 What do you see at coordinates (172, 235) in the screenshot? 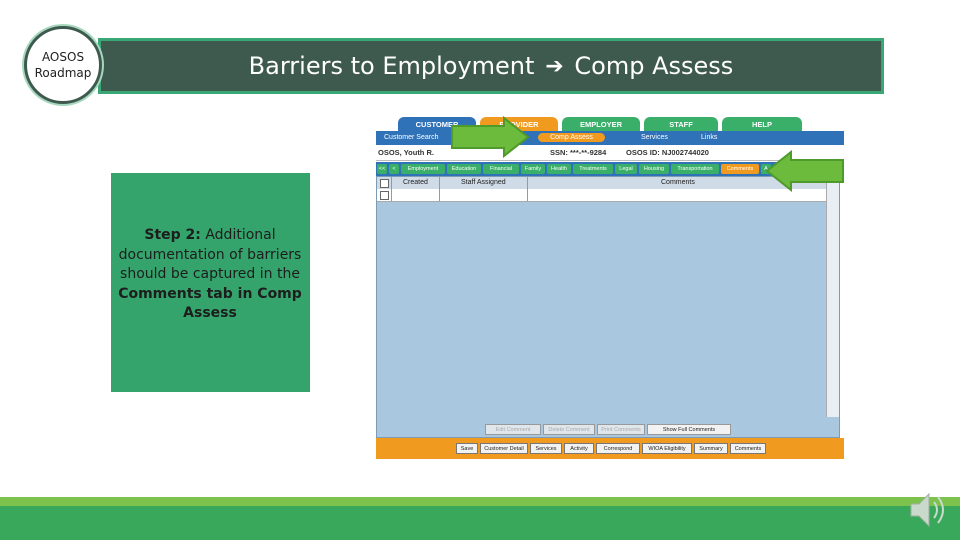
I see `step-label: Step 2:` at bounding box center [172, 235].